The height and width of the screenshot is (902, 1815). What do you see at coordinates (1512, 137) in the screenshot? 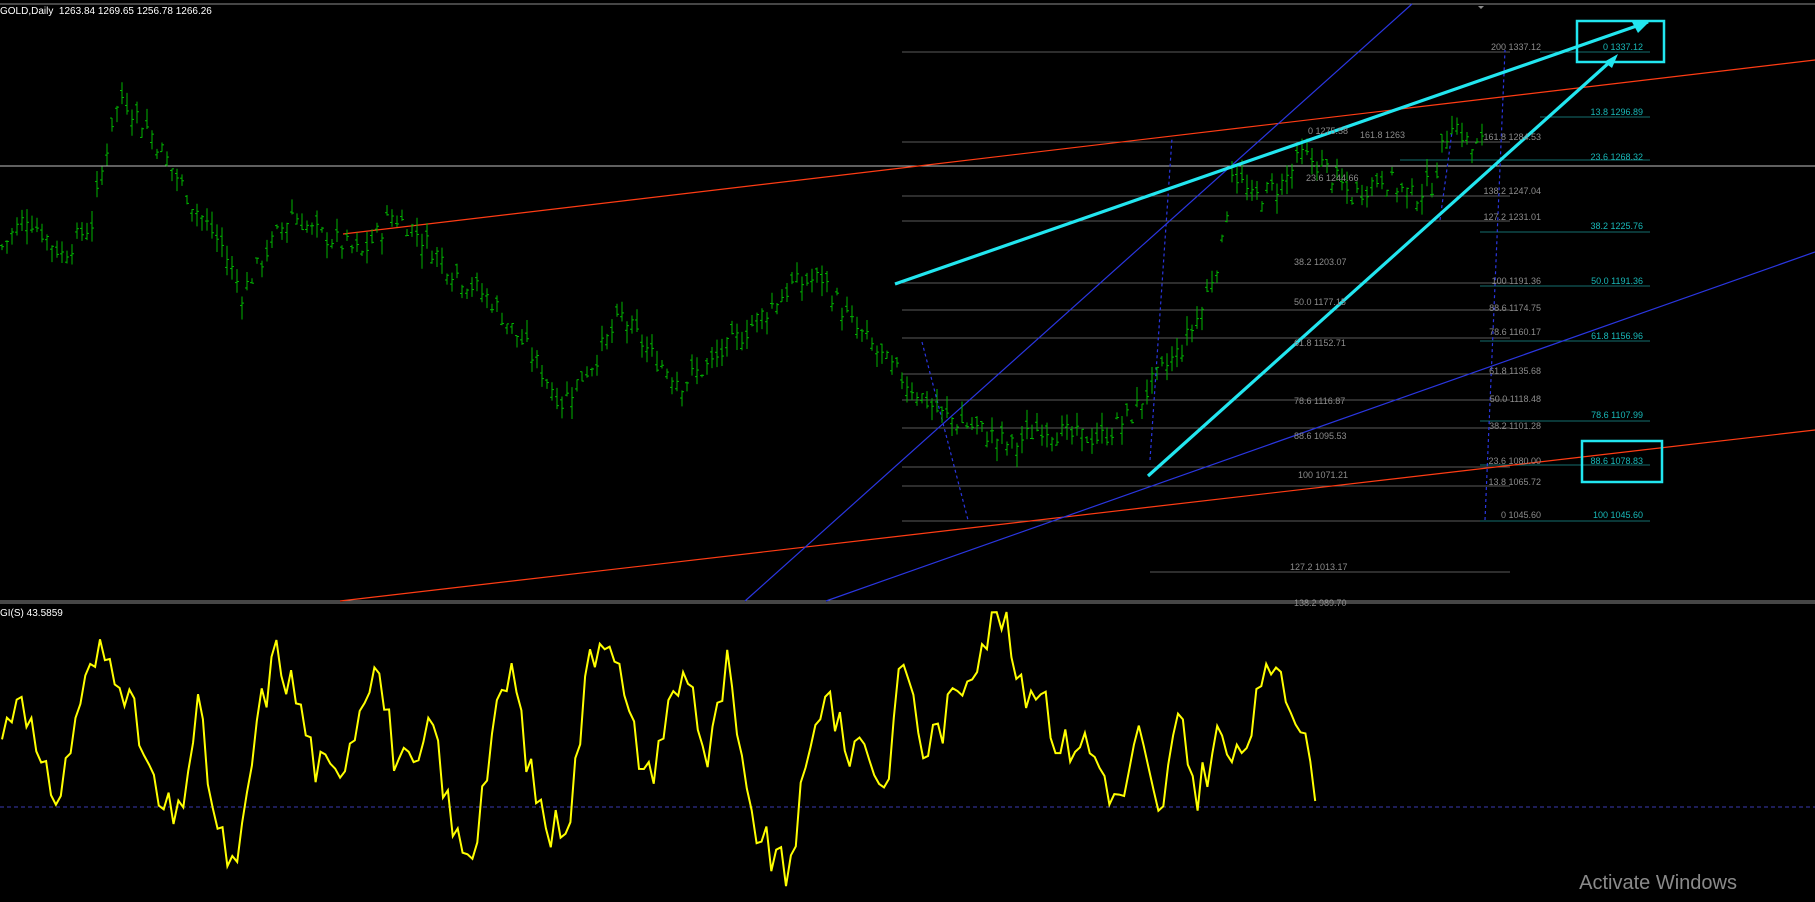
I see `fib-mid-label: 161.8 1284.53` at bounding box center [1512, 137].